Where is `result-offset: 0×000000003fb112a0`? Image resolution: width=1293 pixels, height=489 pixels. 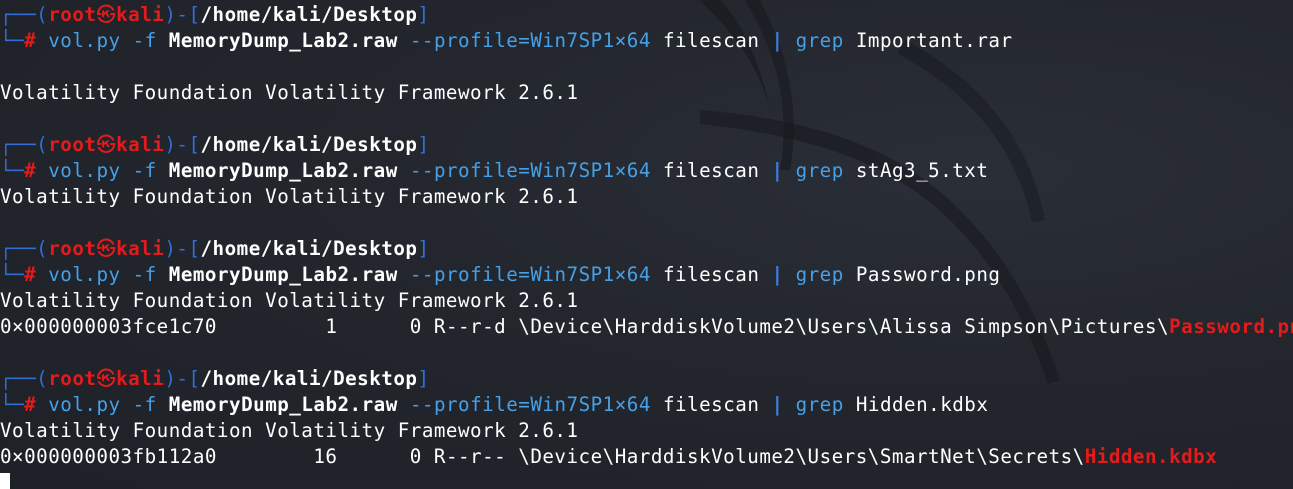
result-offset: 0×000000003fb112a0 is located at coordinates (108, 456).